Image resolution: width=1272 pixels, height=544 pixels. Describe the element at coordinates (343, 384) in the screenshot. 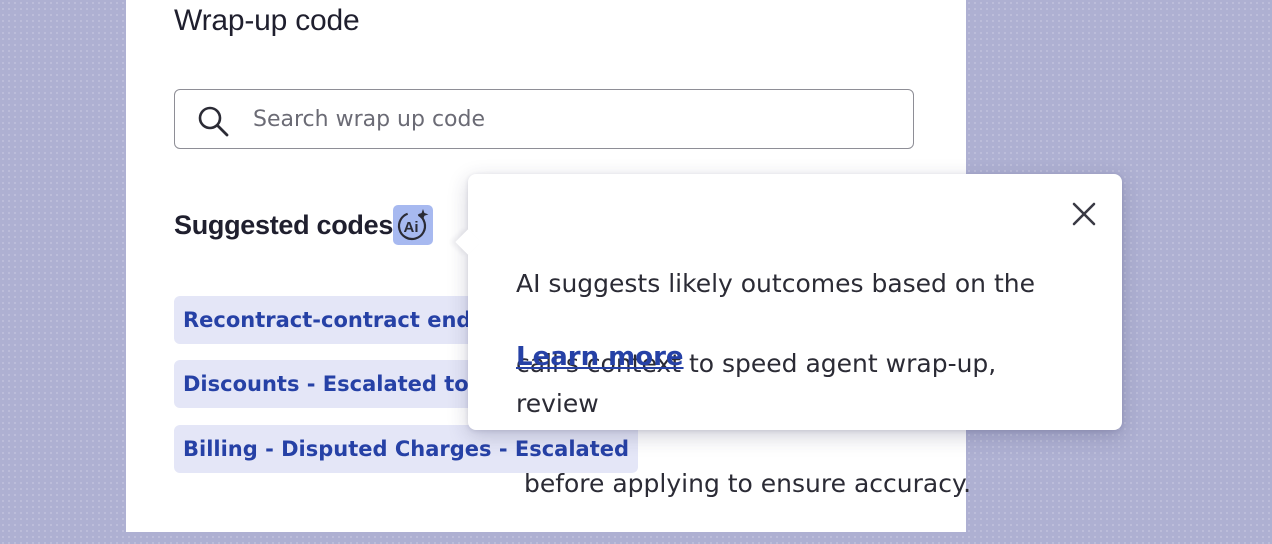

I see `suggested-code-chip: Discounts - Escalated to TL` at that location.